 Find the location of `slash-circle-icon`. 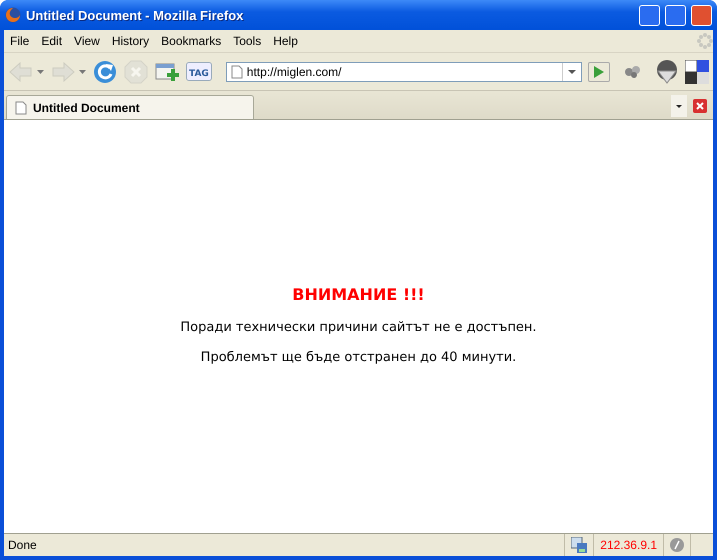

slash-circle-icon is located at coordinates (677, 545).